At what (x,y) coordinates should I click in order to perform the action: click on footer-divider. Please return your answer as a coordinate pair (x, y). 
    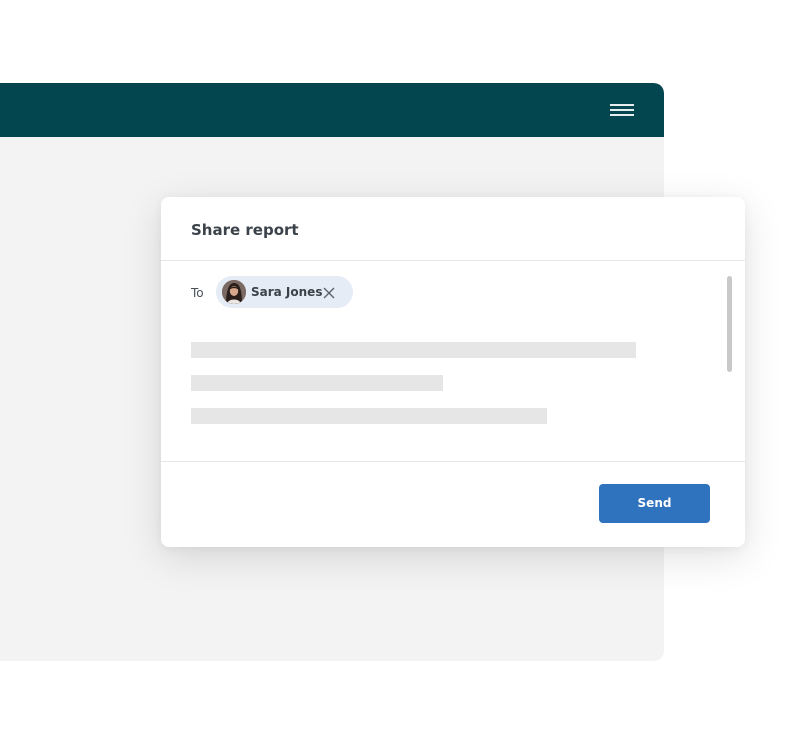
    Looking at the image, I should click on (453, 461).